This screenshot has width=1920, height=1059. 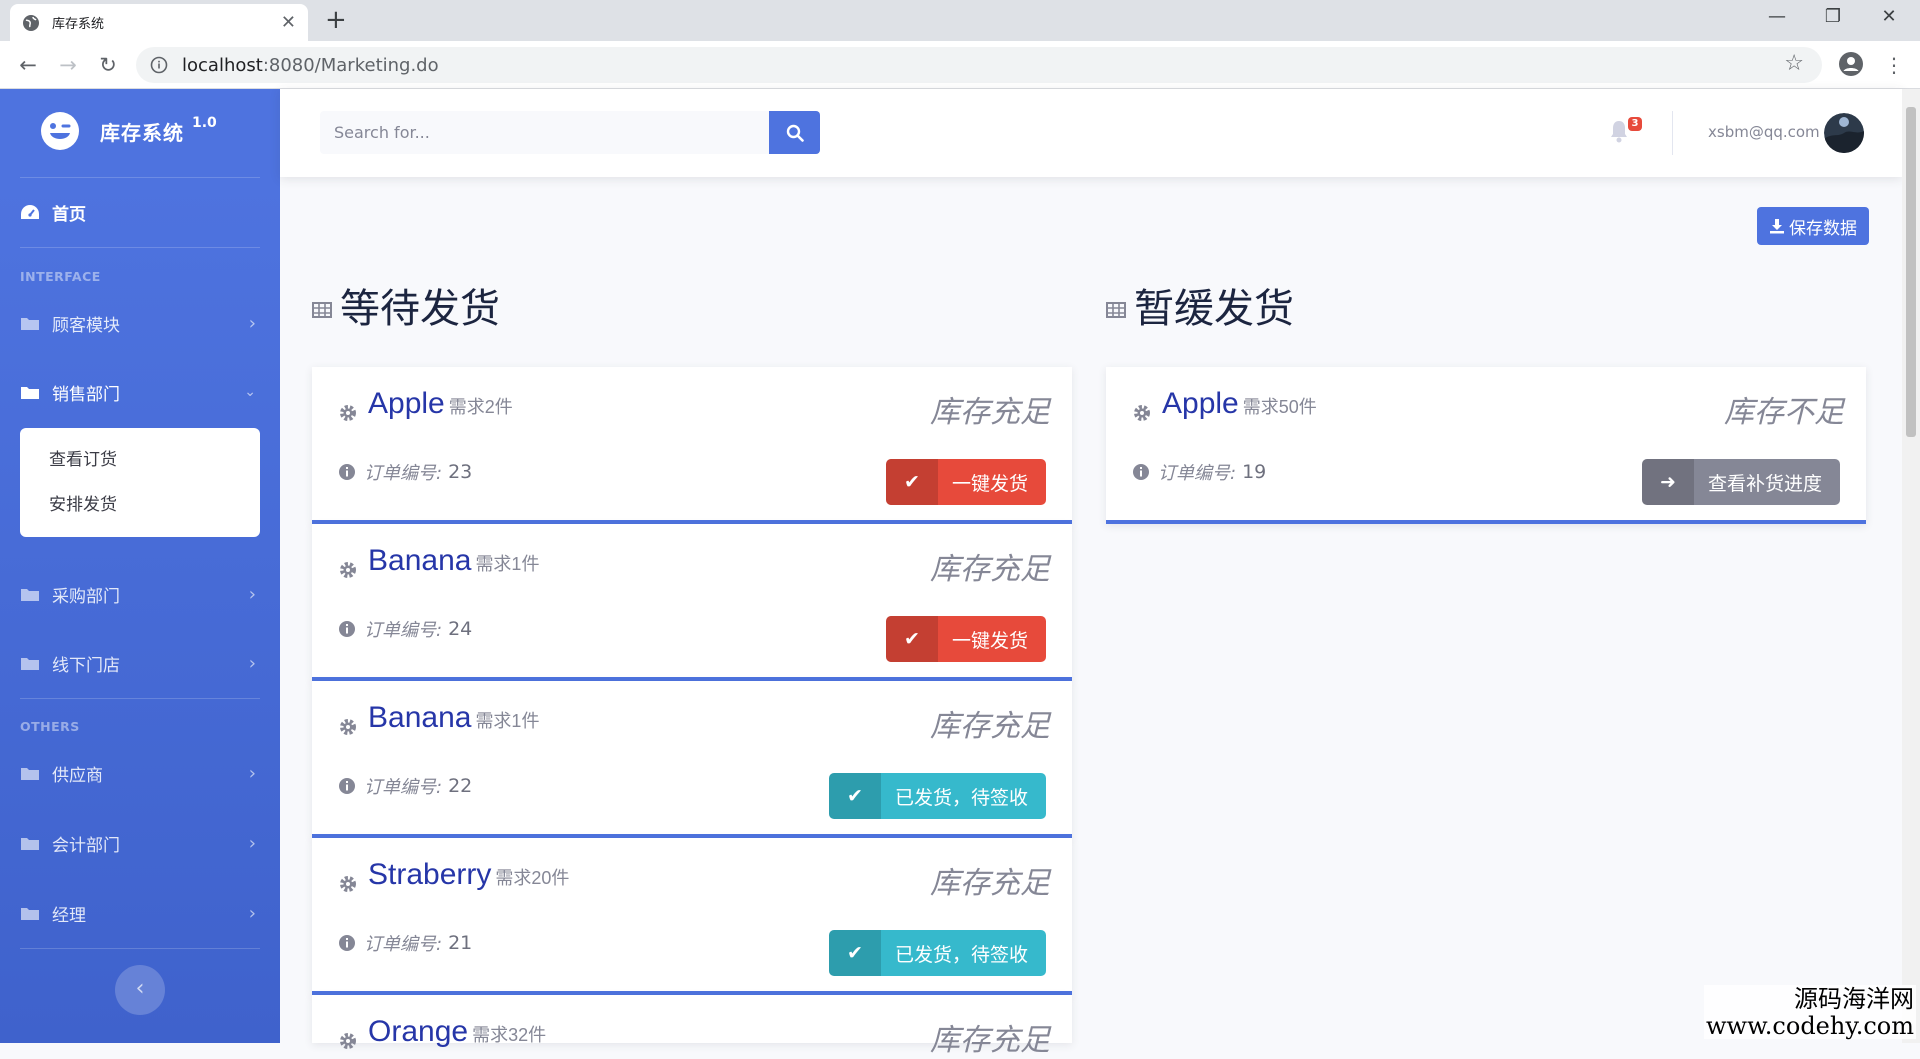 I want to click on arrow-right-icon: ➜, so click(x=1667, y=482).